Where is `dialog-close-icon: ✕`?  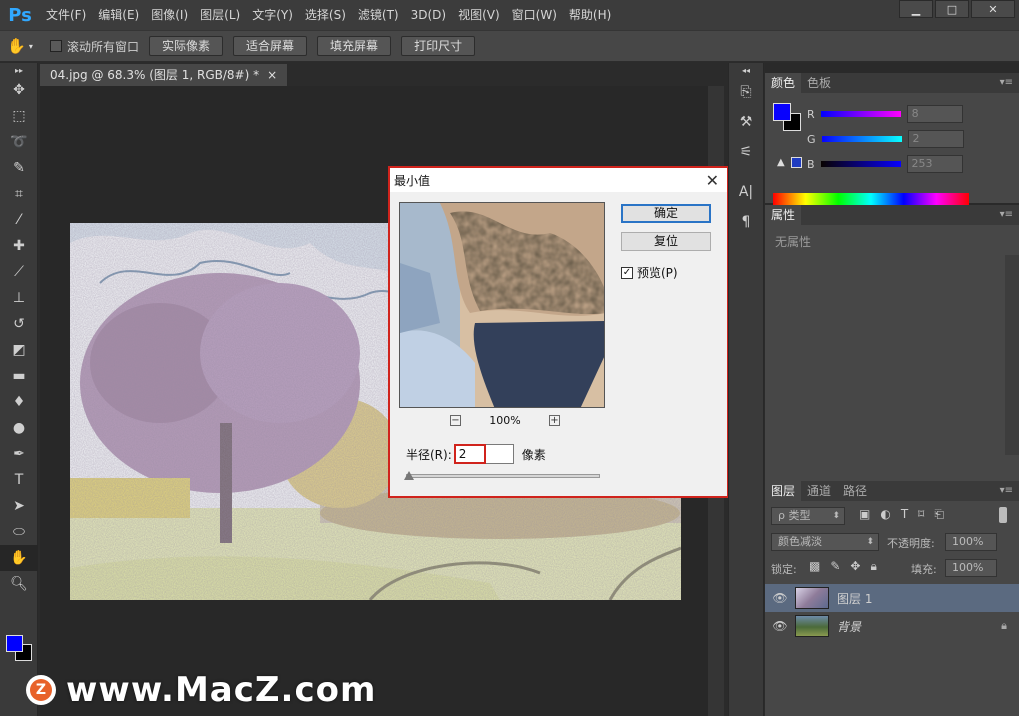
dialog-close-icon: ✕ is located at coordinates (712, 180).